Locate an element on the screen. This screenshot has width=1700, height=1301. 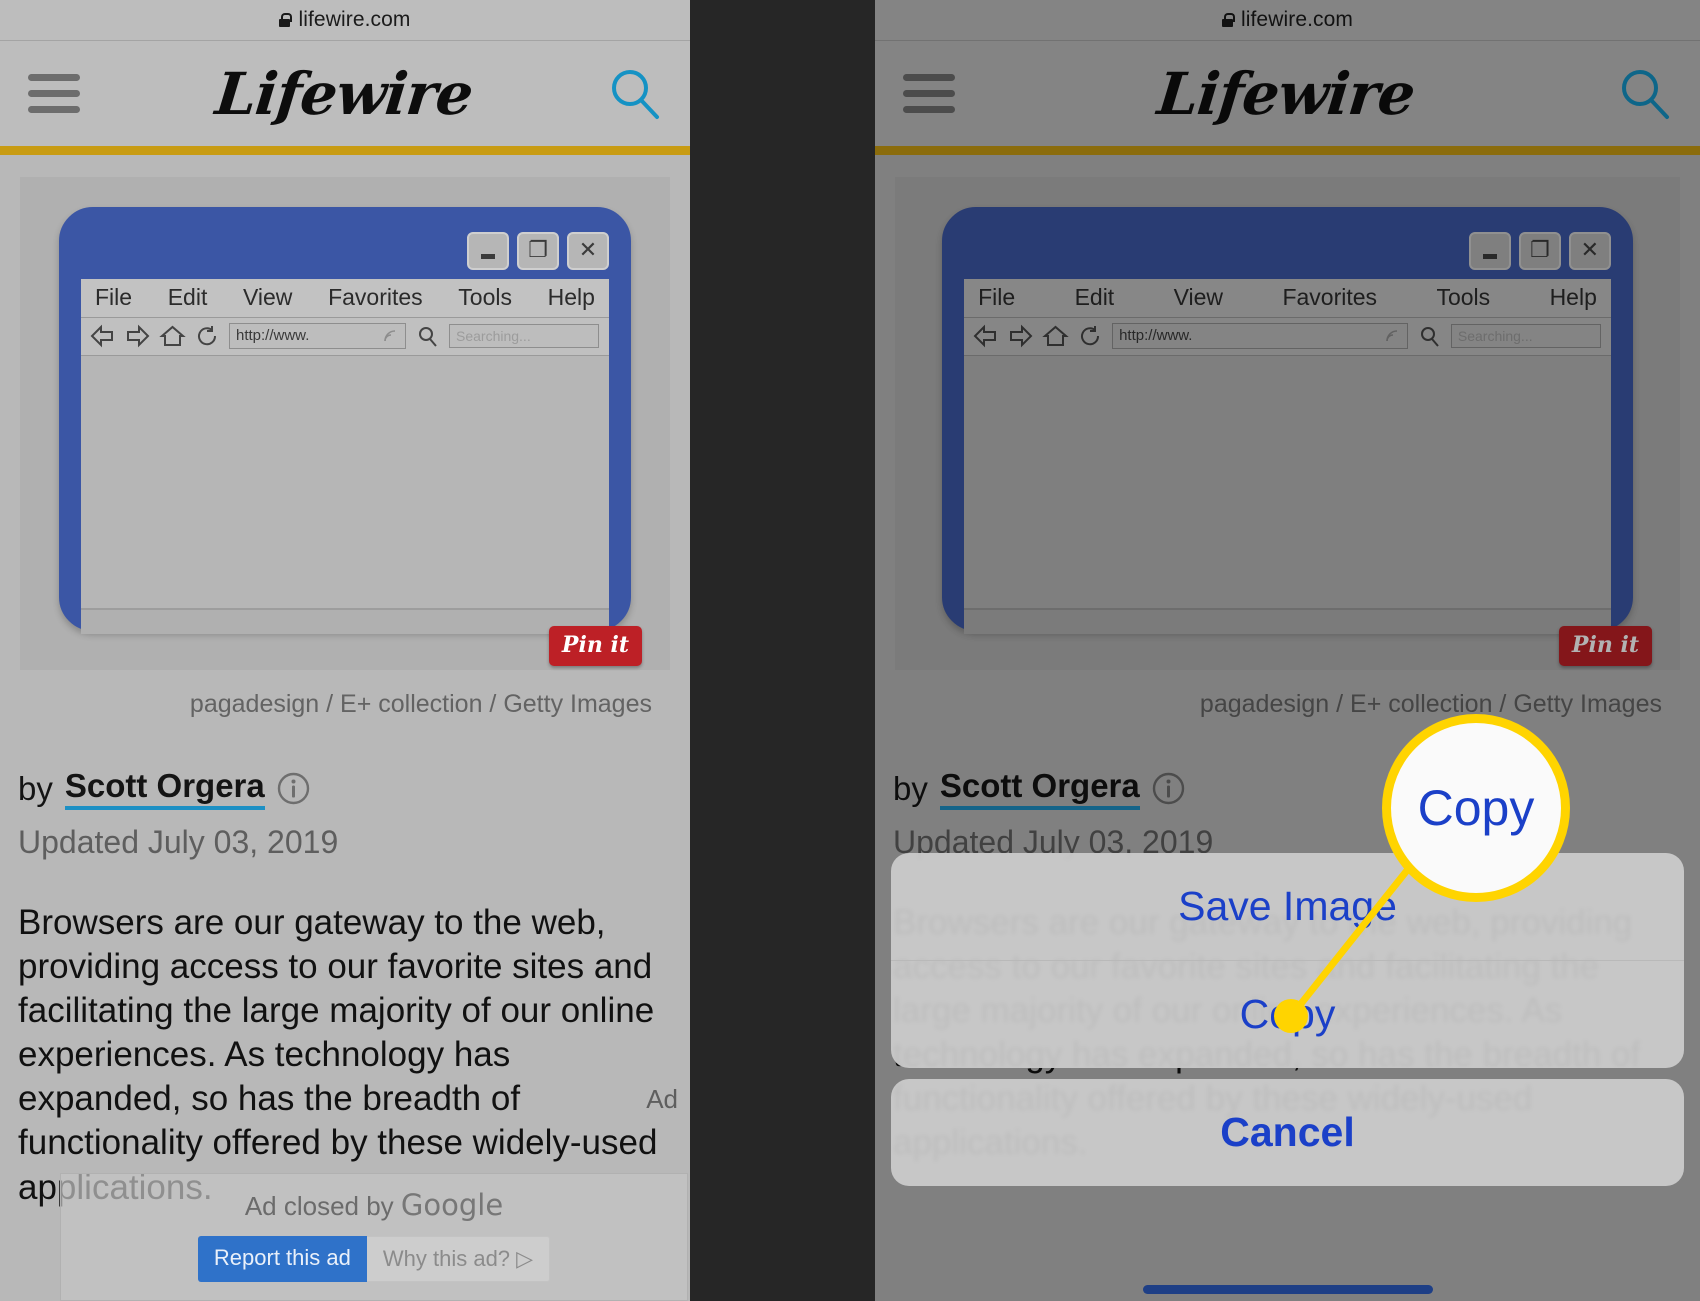
safari-url-bar: lifewire.com is located at coordinates (345, 20).